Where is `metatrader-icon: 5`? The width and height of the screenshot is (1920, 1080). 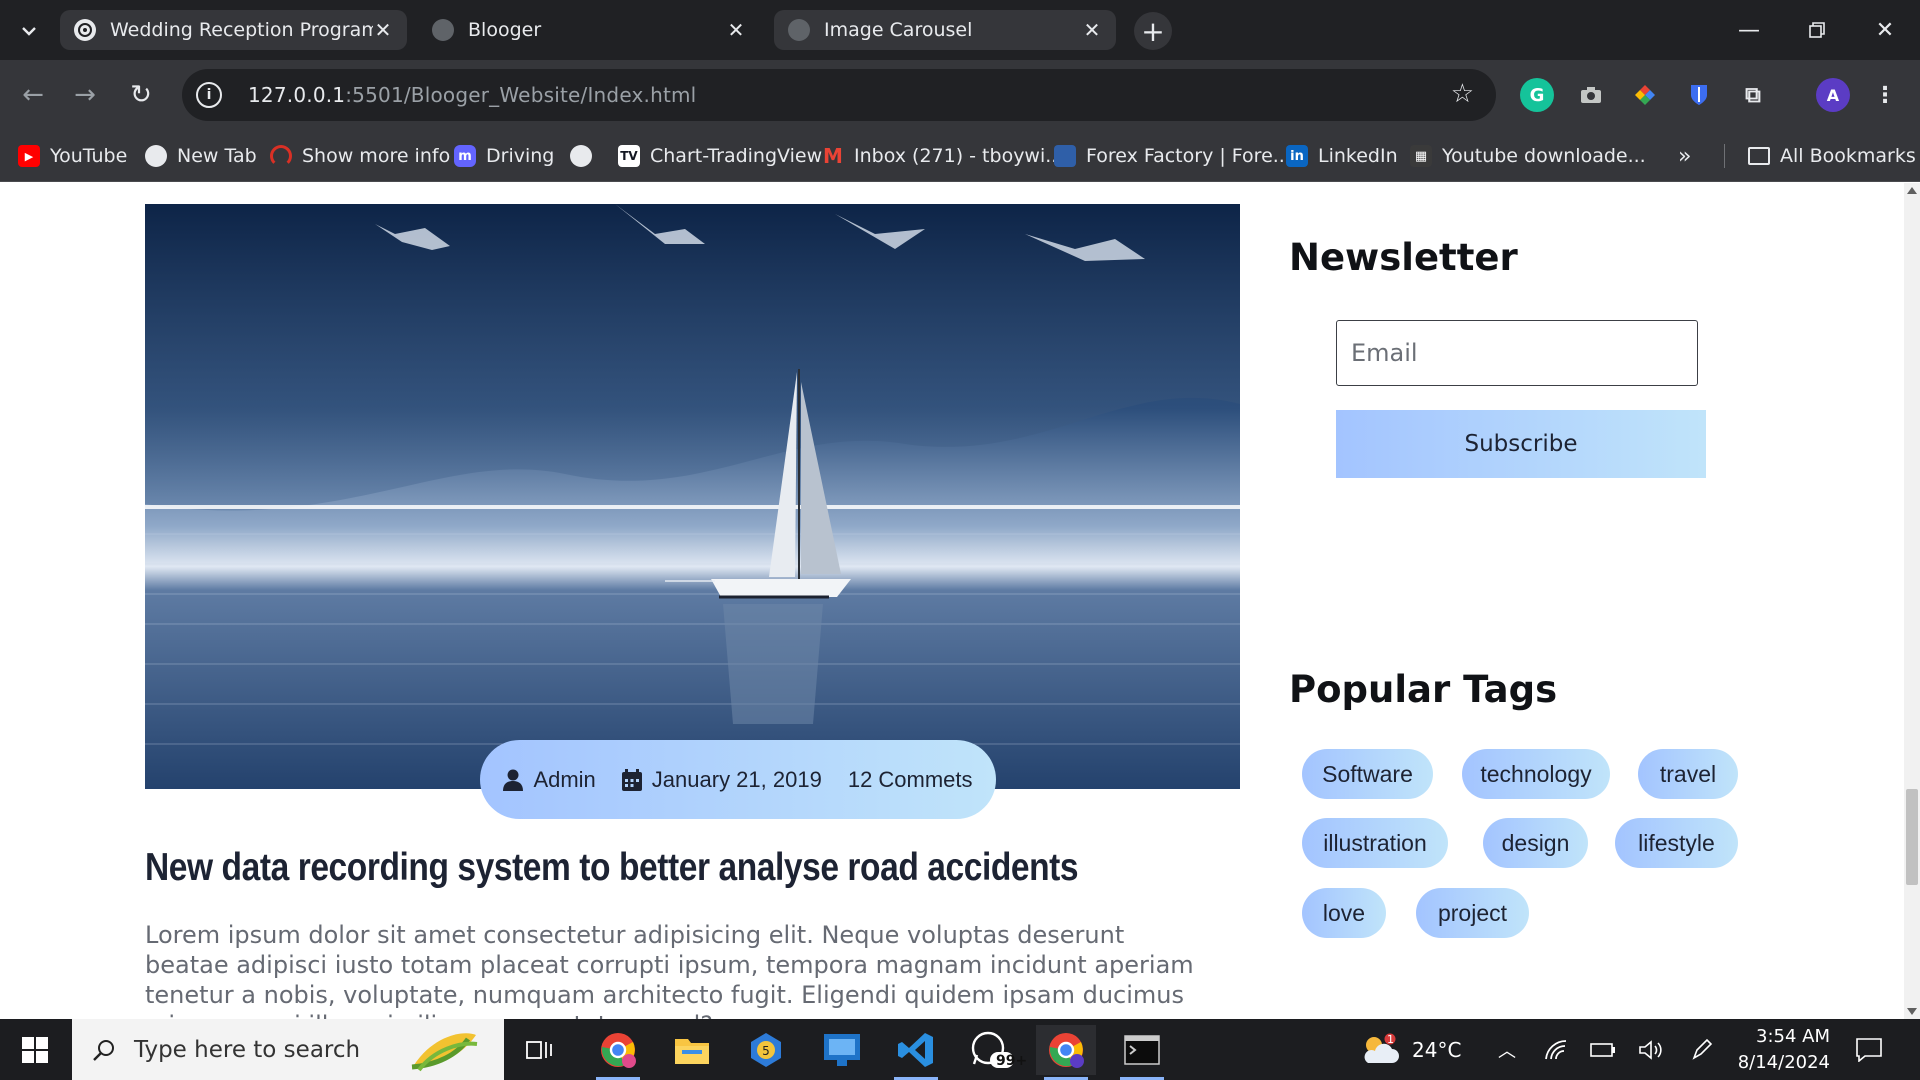
metatrader-icon: 5 is located at coordinates (766, 1050).